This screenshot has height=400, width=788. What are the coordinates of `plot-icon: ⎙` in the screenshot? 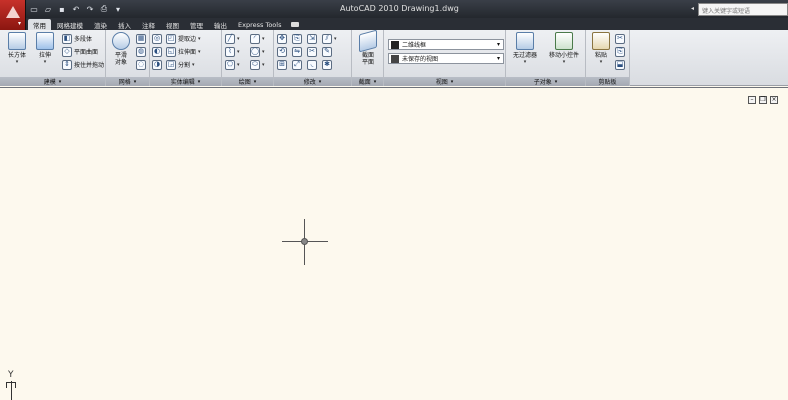 It's located at (104, 9).